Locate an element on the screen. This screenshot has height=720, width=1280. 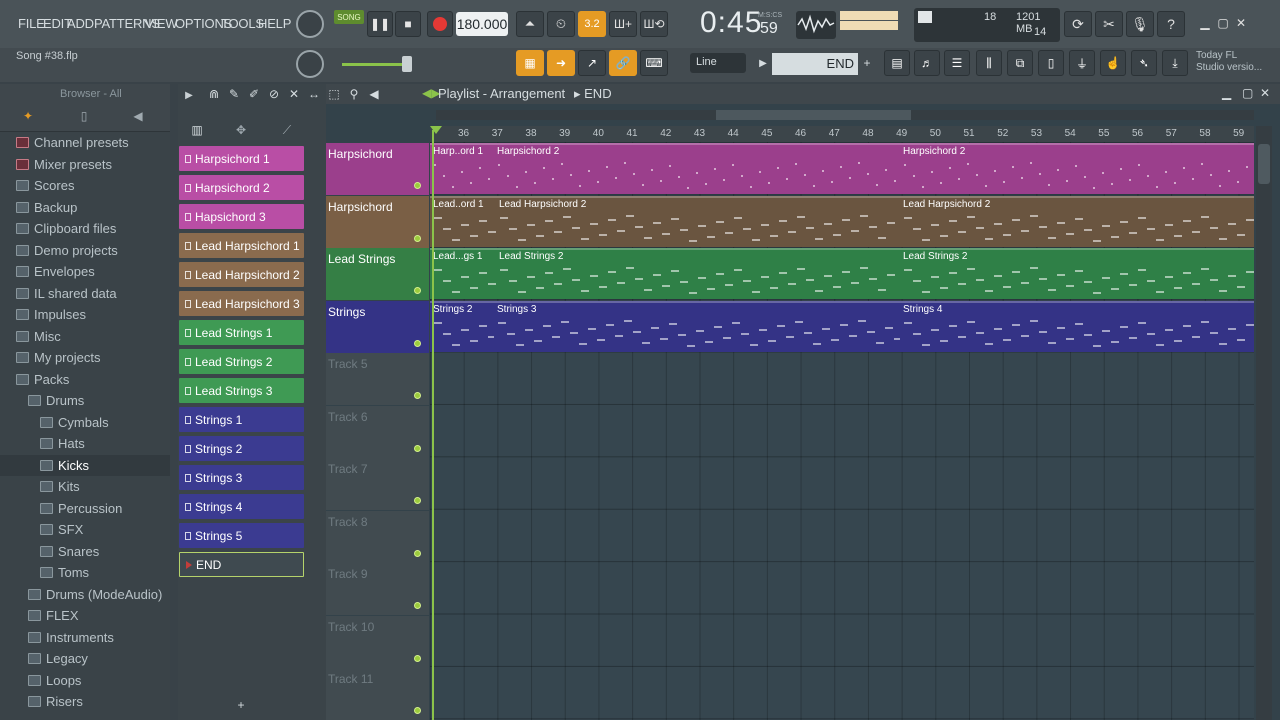
link-button: 🔗 is located at coordinates (623, 63).